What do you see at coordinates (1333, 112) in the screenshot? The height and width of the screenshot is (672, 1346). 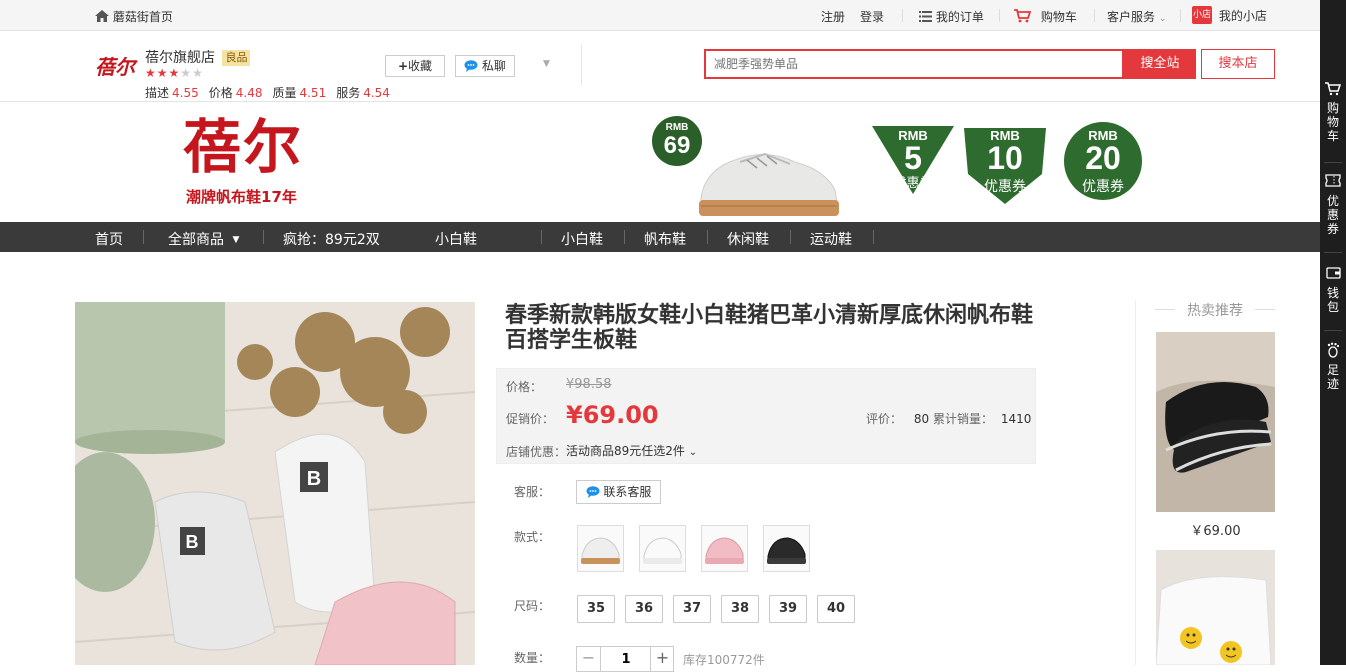 I see `sidebar-cart: 购物车` at bounding box center [1333, 112].